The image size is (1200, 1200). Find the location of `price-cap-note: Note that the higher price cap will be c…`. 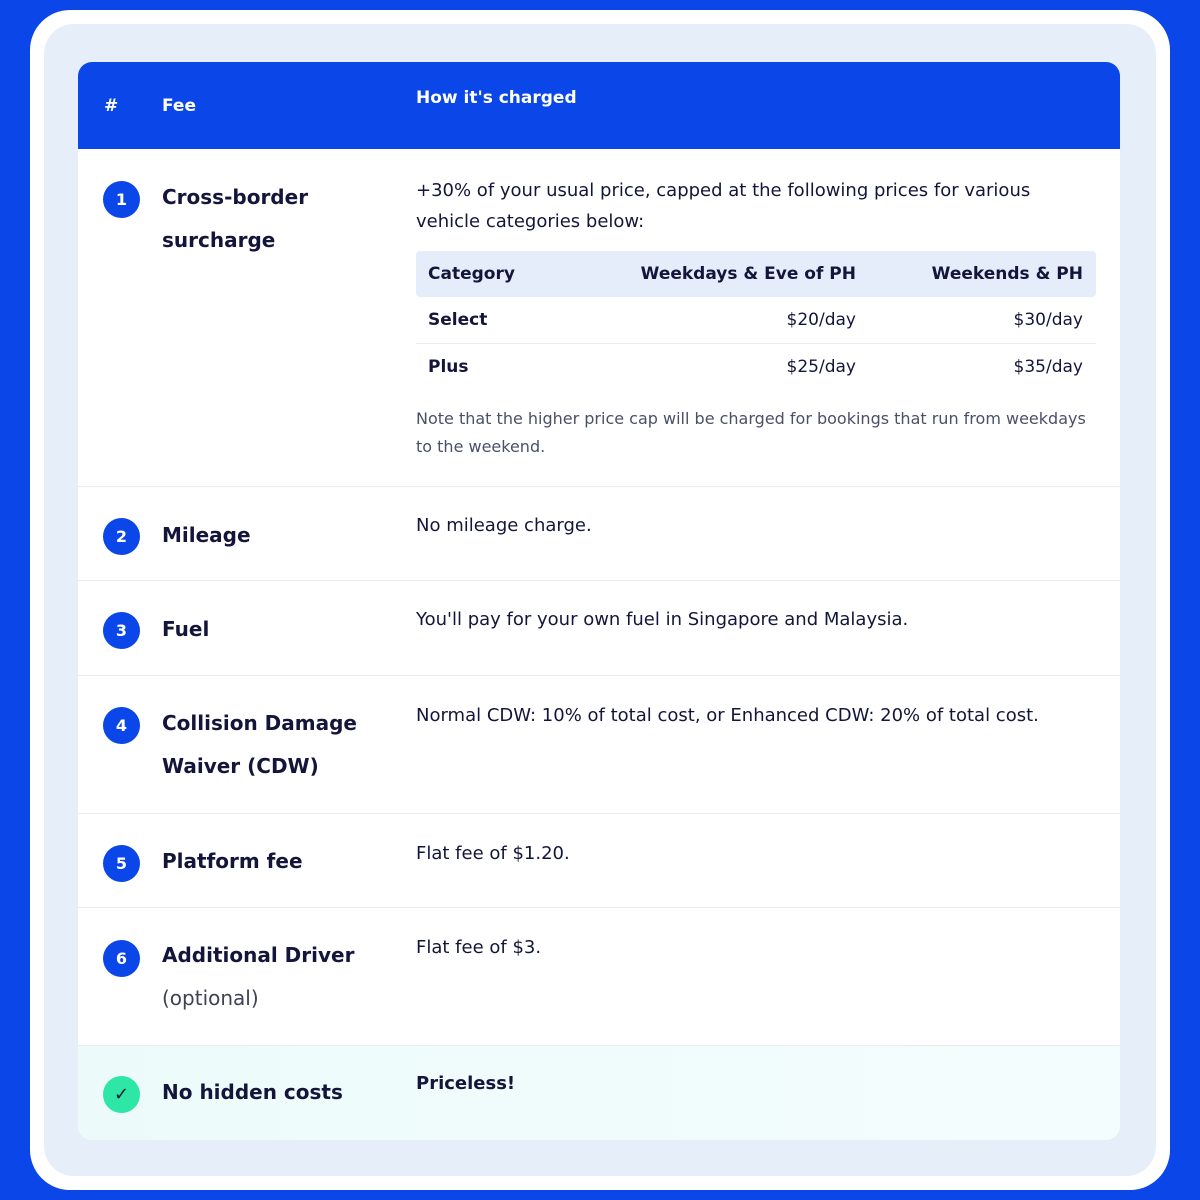

price-cap-note: Note that the higher price cap will be c… is located at coordinates (751, 432).